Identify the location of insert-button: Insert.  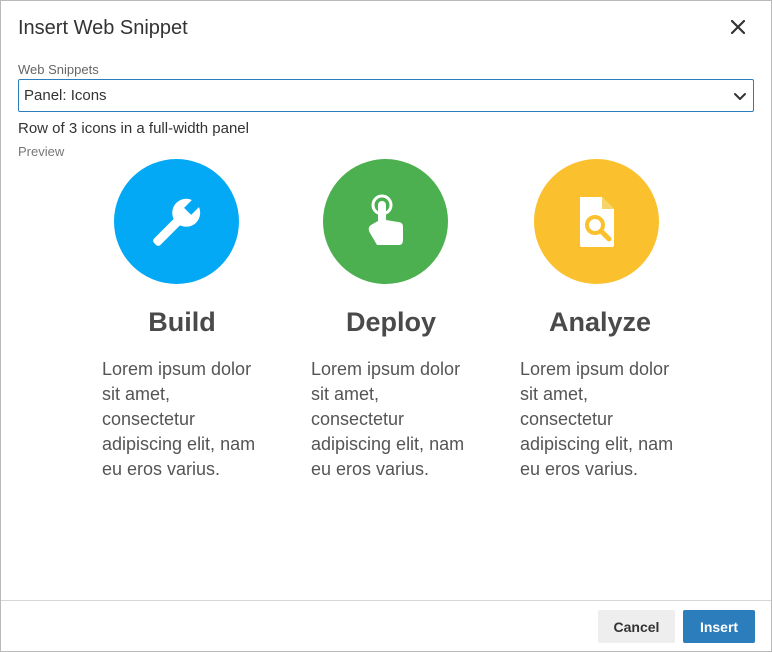
(719, 626).